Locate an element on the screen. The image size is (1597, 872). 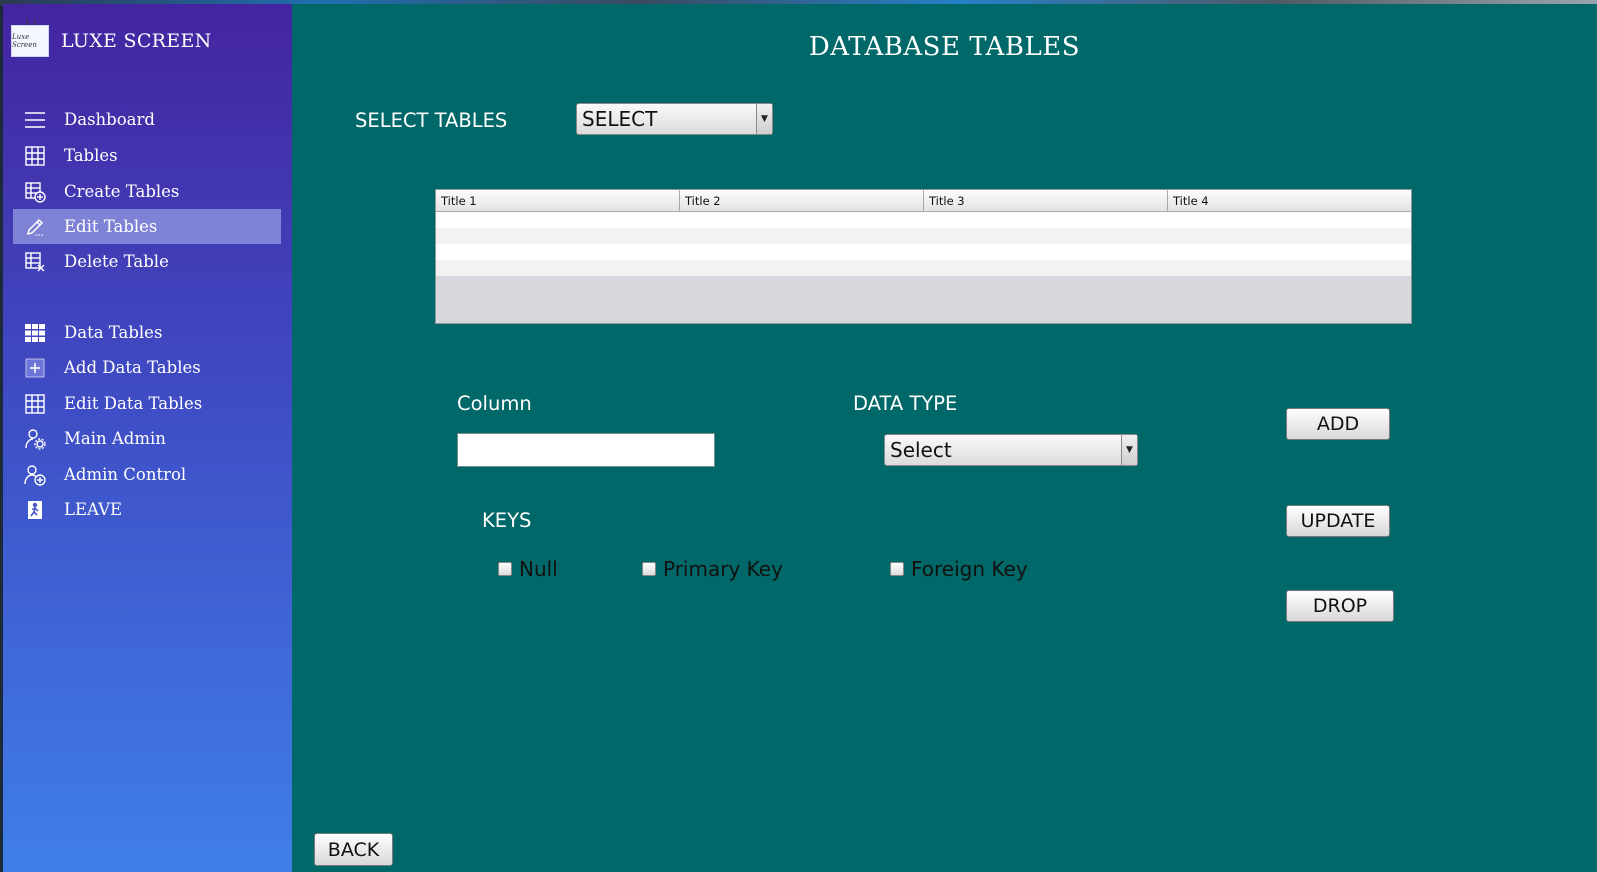
foreign-key-checkbox: Foreign Key is located at coordinates (959, 569).